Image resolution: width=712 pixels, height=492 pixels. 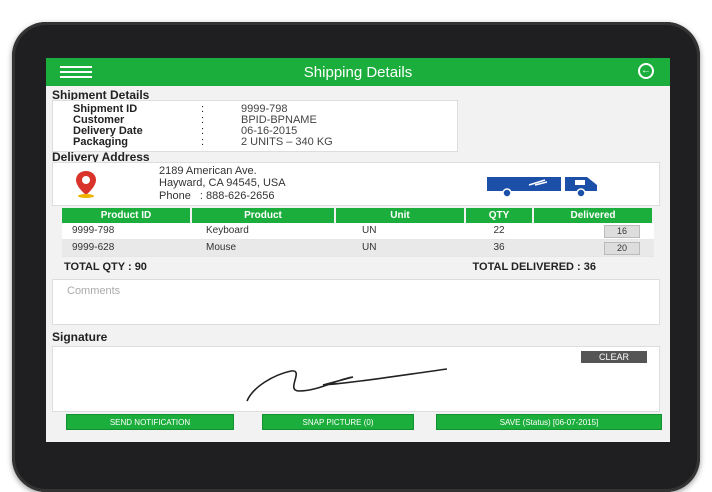 I want to click on phone-line: Phone : 888-626-2656, so click(x=217, y=196).